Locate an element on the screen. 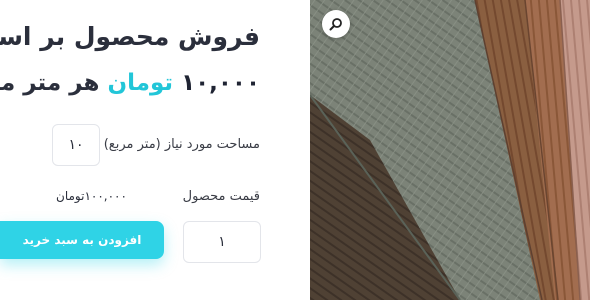 This screenshot has height=300, width=590. area-label: مساحت مورد نیاز (متر مربع) is located at coordinates (181, 144).